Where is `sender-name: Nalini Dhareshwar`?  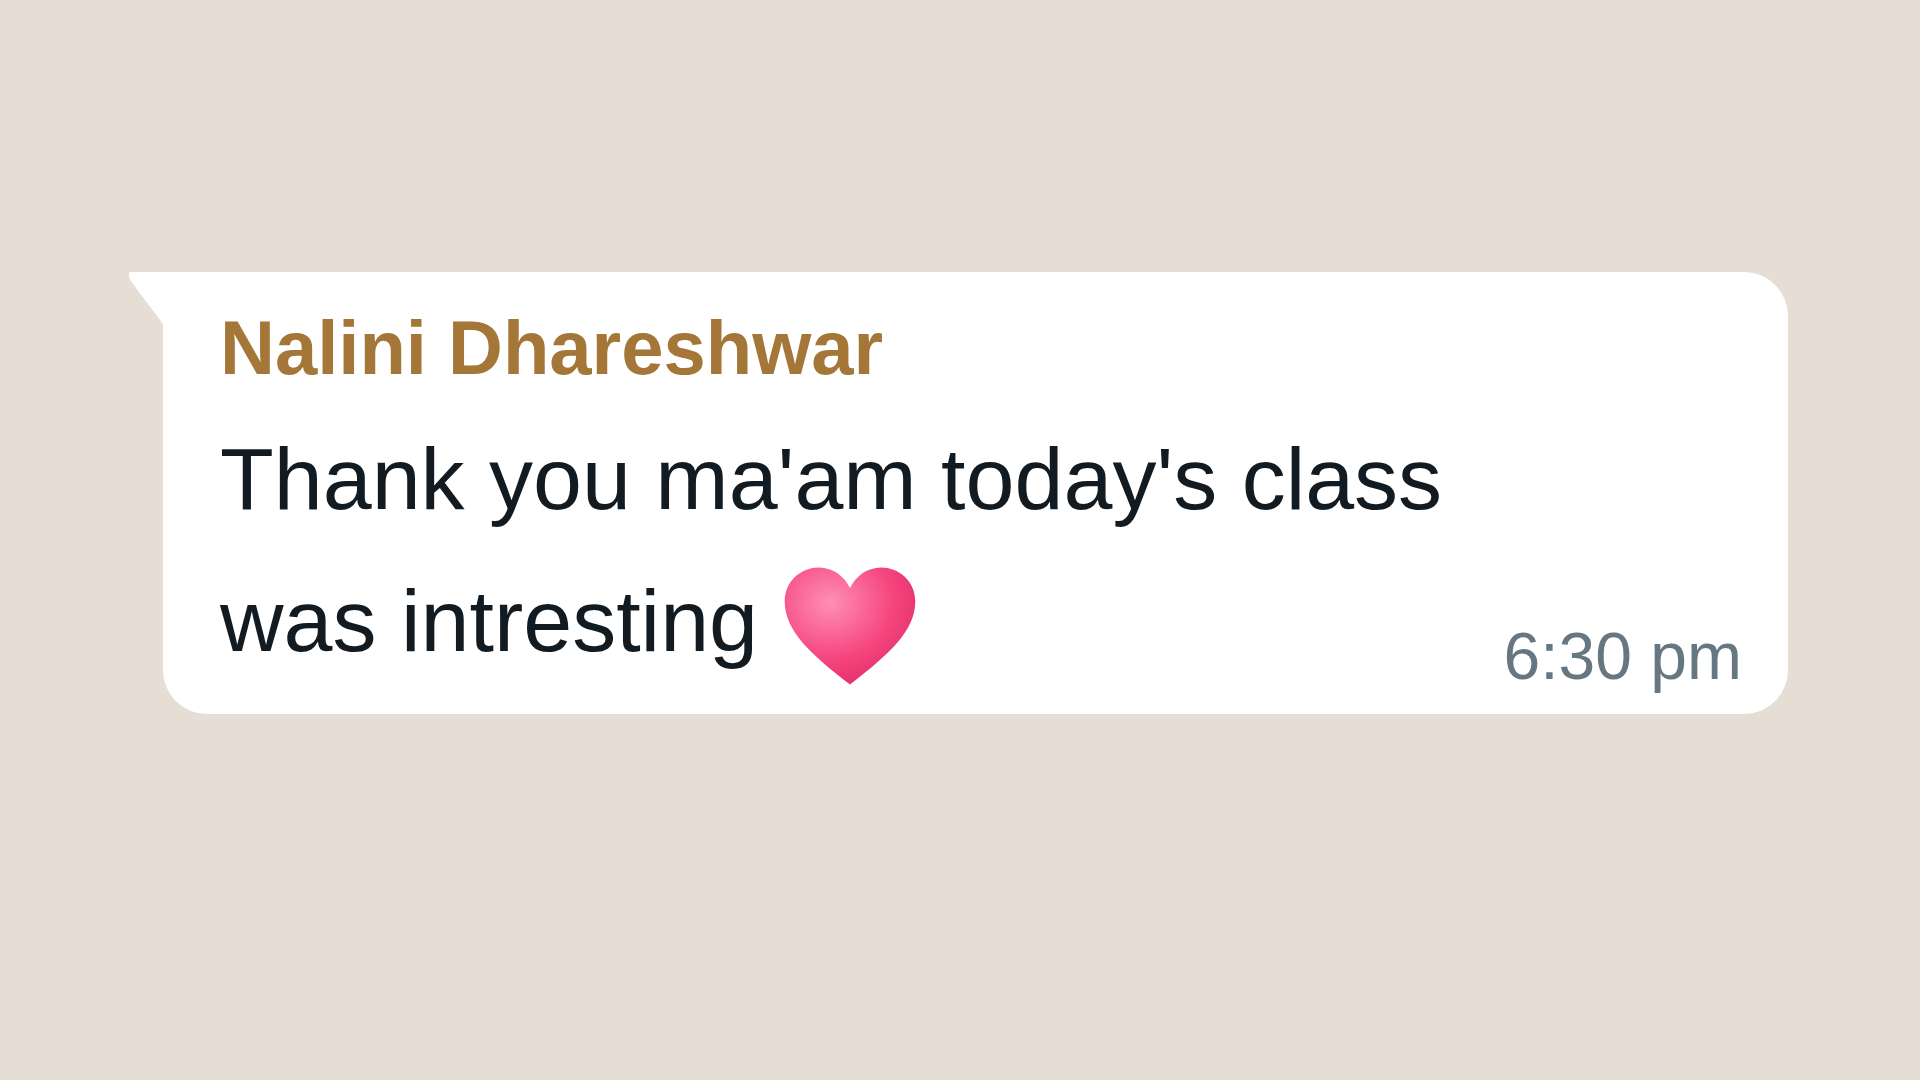 sender-name: Nalini Dhareshwar is located at coordinates (552, 348).